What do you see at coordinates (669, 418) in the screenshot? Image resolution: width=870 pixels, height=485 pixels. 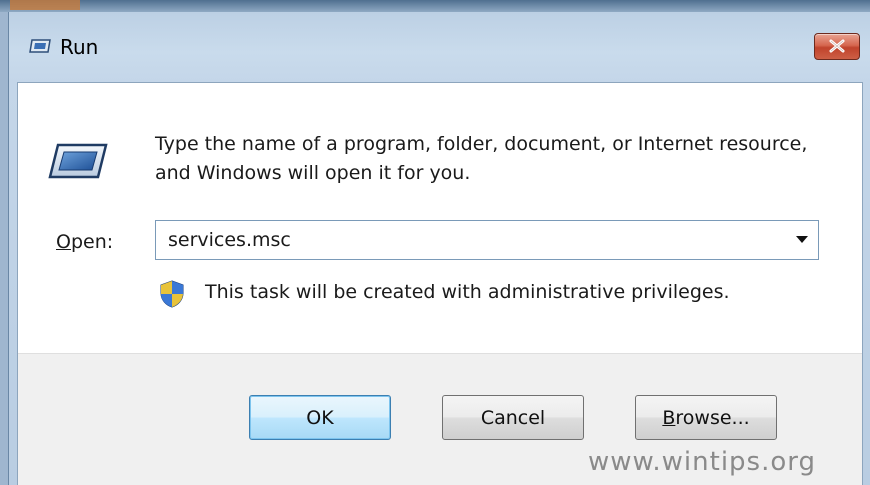 I see `browse-accelerator: B` at bounding box center [669, 418].